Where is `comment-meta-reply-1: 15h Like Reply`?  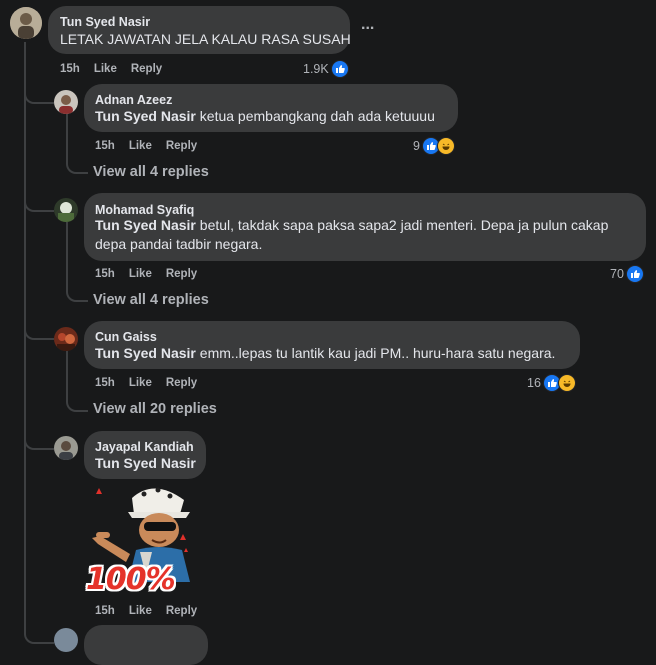
comment-meta-reply-1: 15h Like Reply is located at coordinates (153, 146).